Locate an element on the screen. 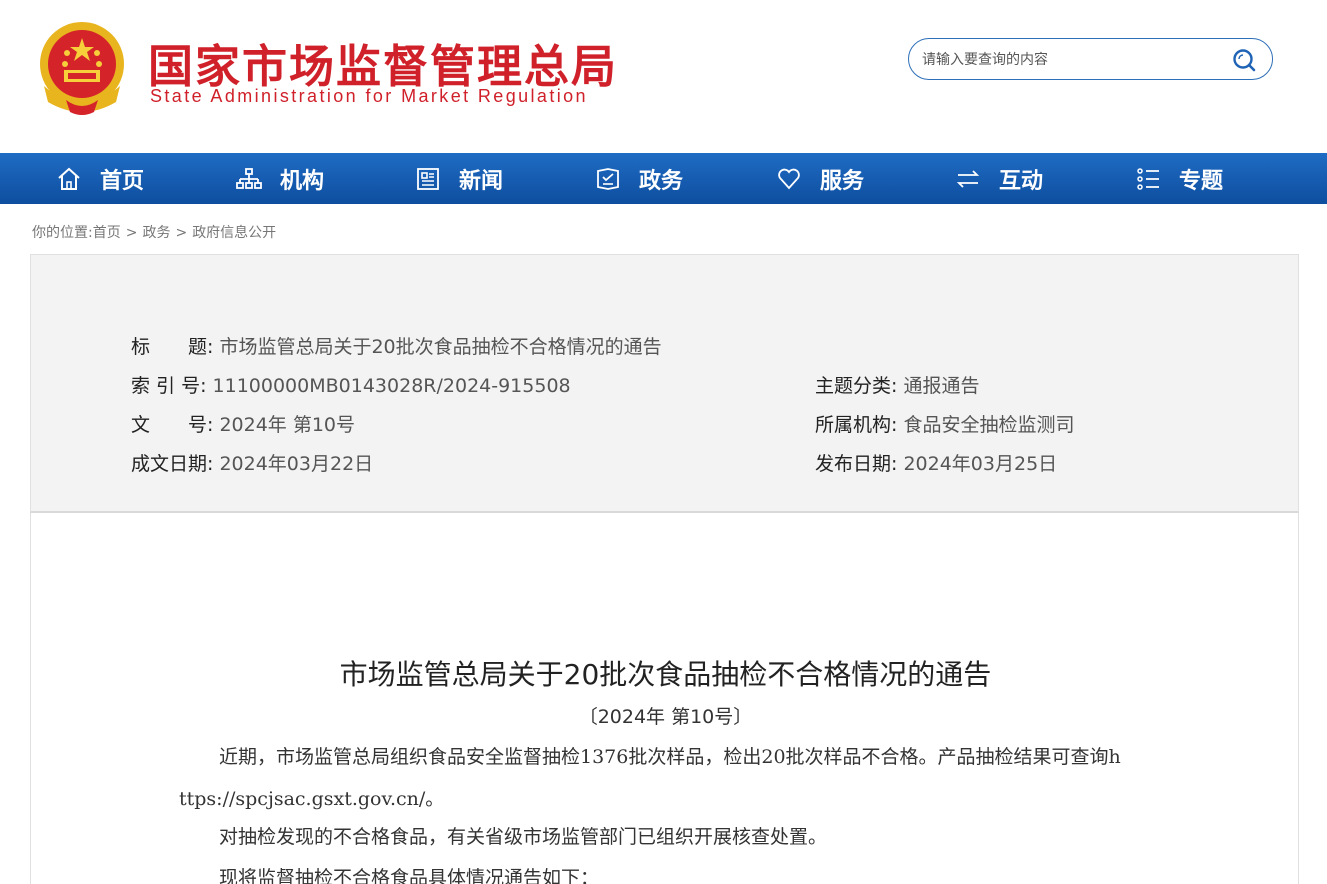 This screenshot has height=884, width=1327. main-nav: 首页 机构 新闻 政务 服务 互动 专题 is located at coordinates (663, 178).